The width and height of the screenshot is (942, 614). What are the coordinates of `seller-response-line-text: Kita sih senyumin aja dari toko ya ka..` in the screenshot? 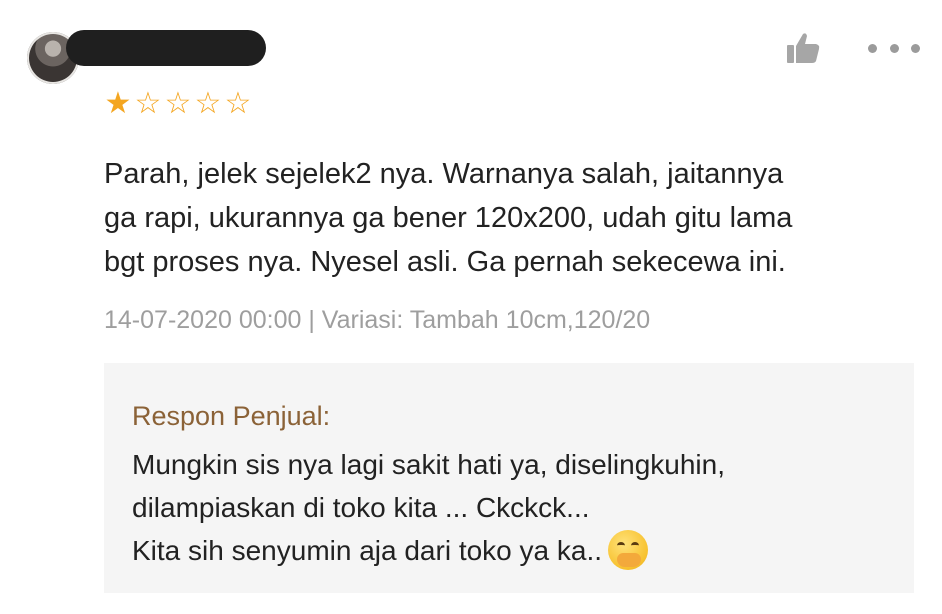 It's located at (367, 550).